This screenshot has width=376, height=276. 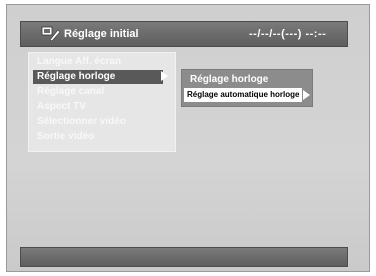 I want to click on footer-bar, so click(x=184, y=257).